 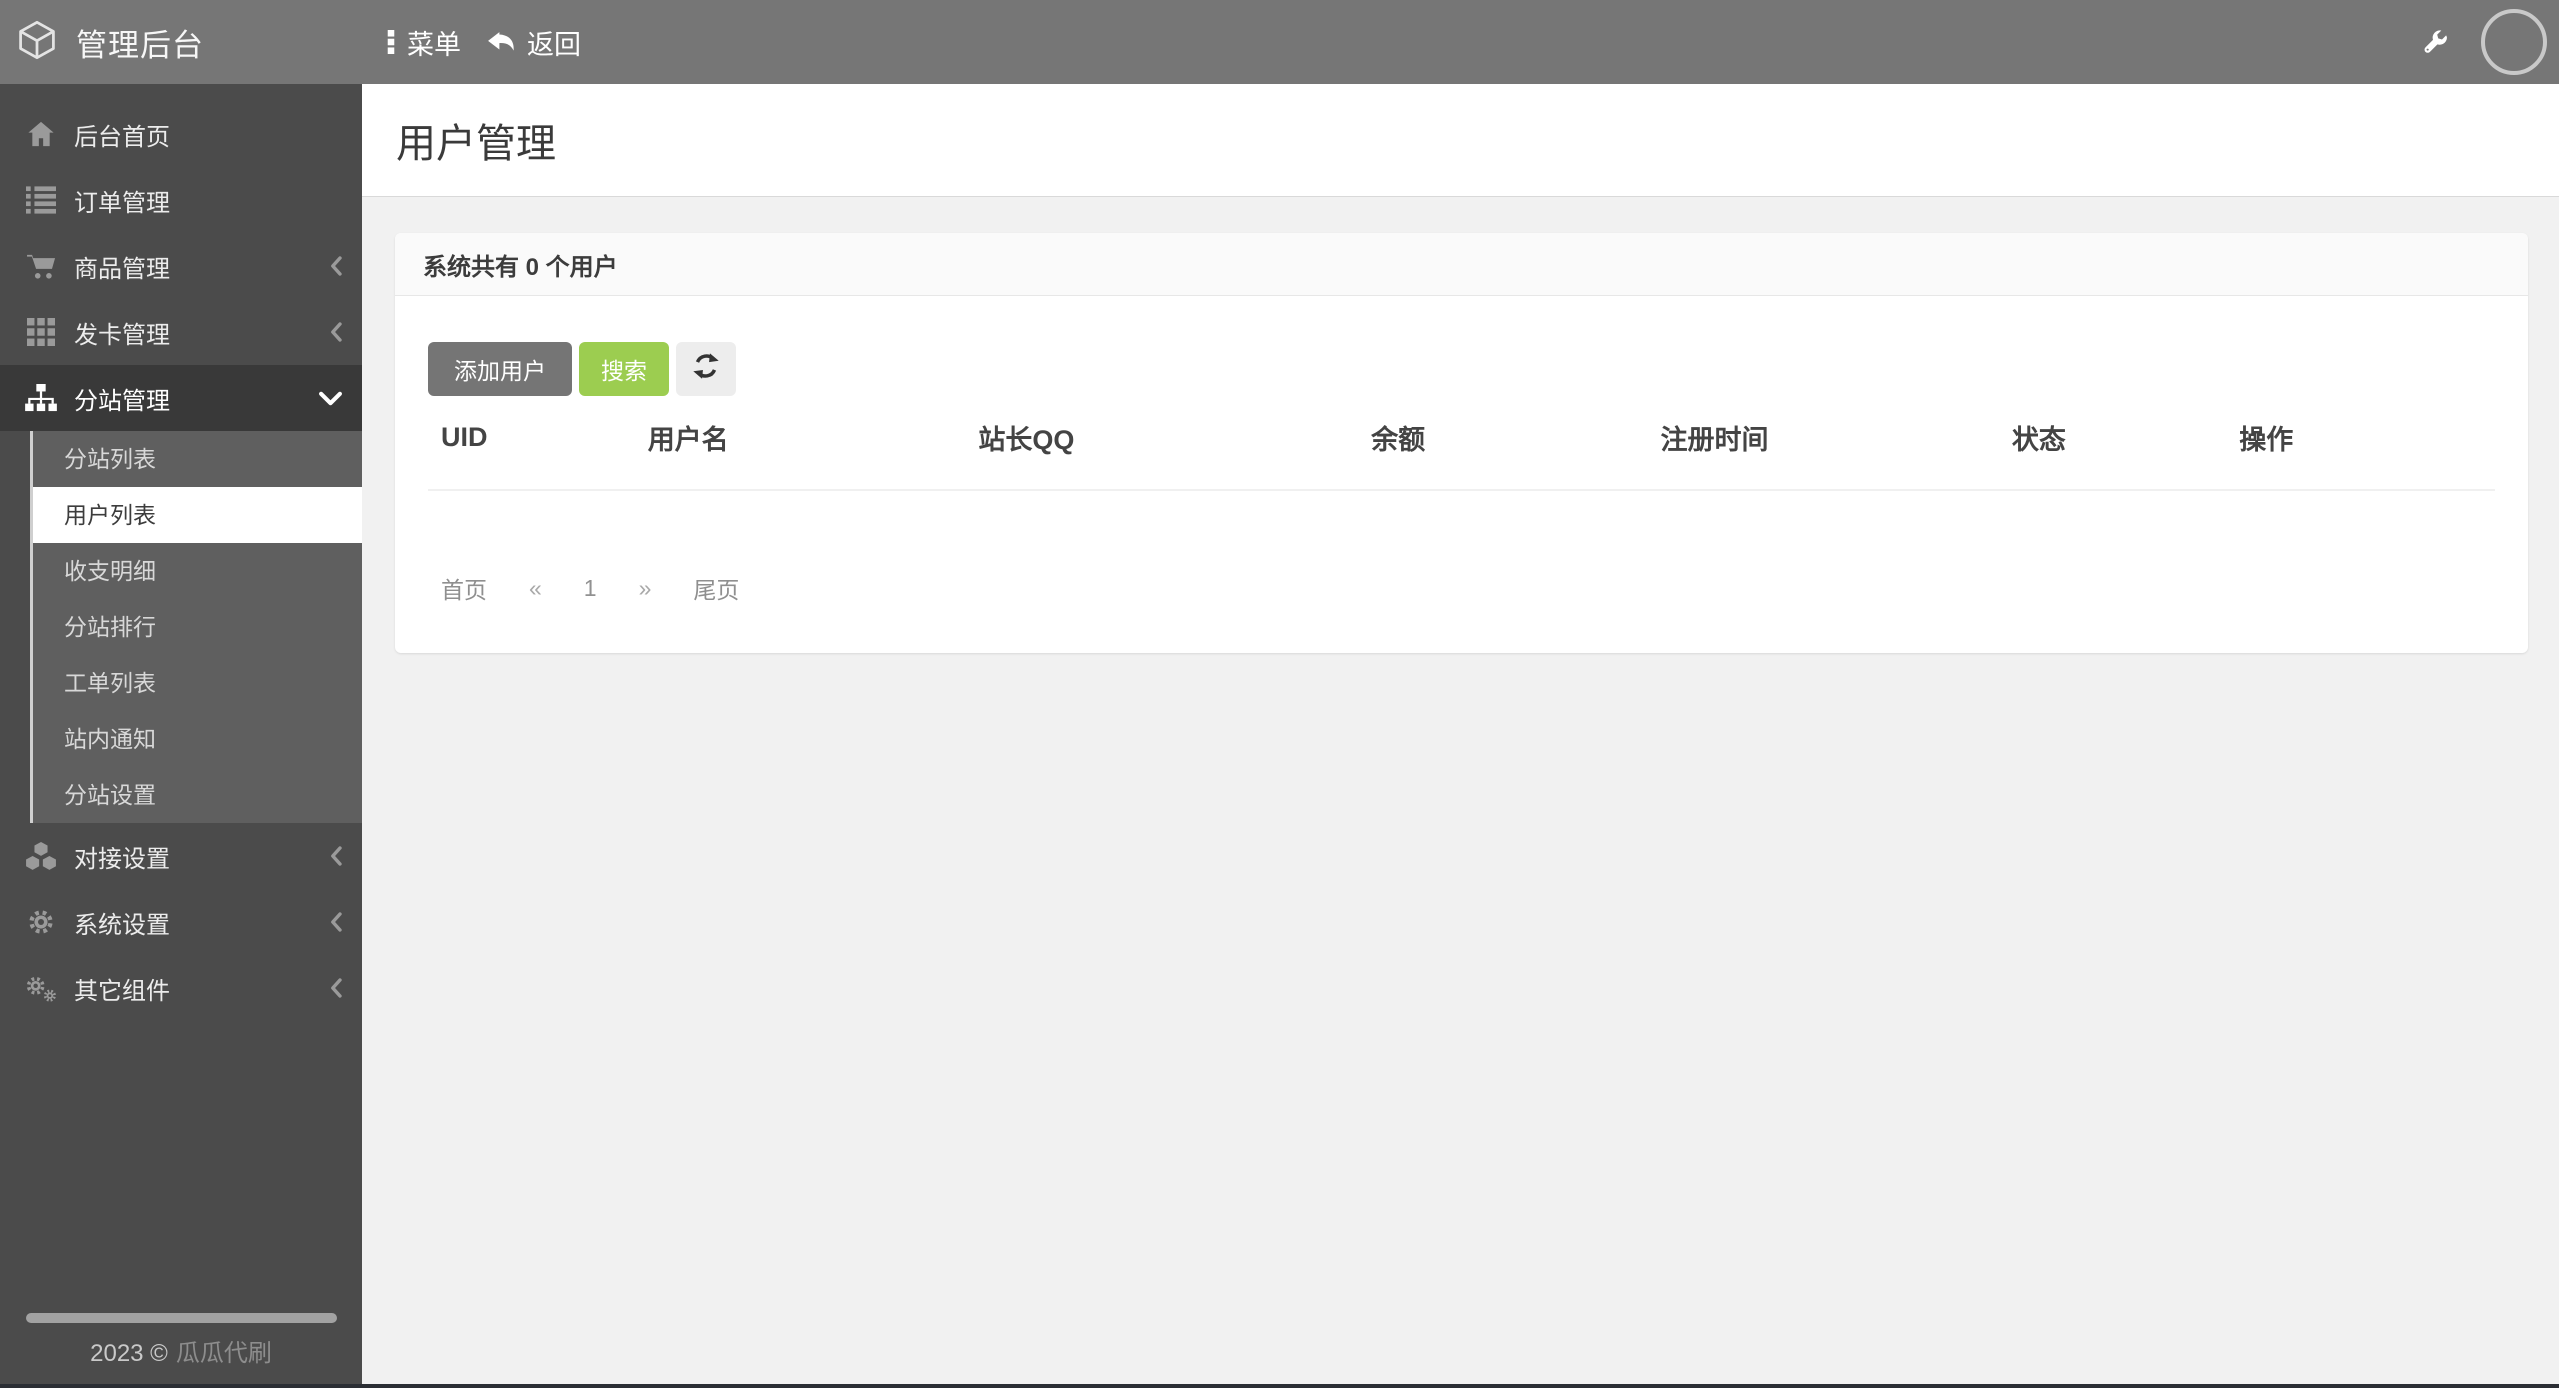 I want to click on users-table-head: UID 用户名 站长QQ 余额 注册时间 状态 操作, so click(x=1461, y=446).